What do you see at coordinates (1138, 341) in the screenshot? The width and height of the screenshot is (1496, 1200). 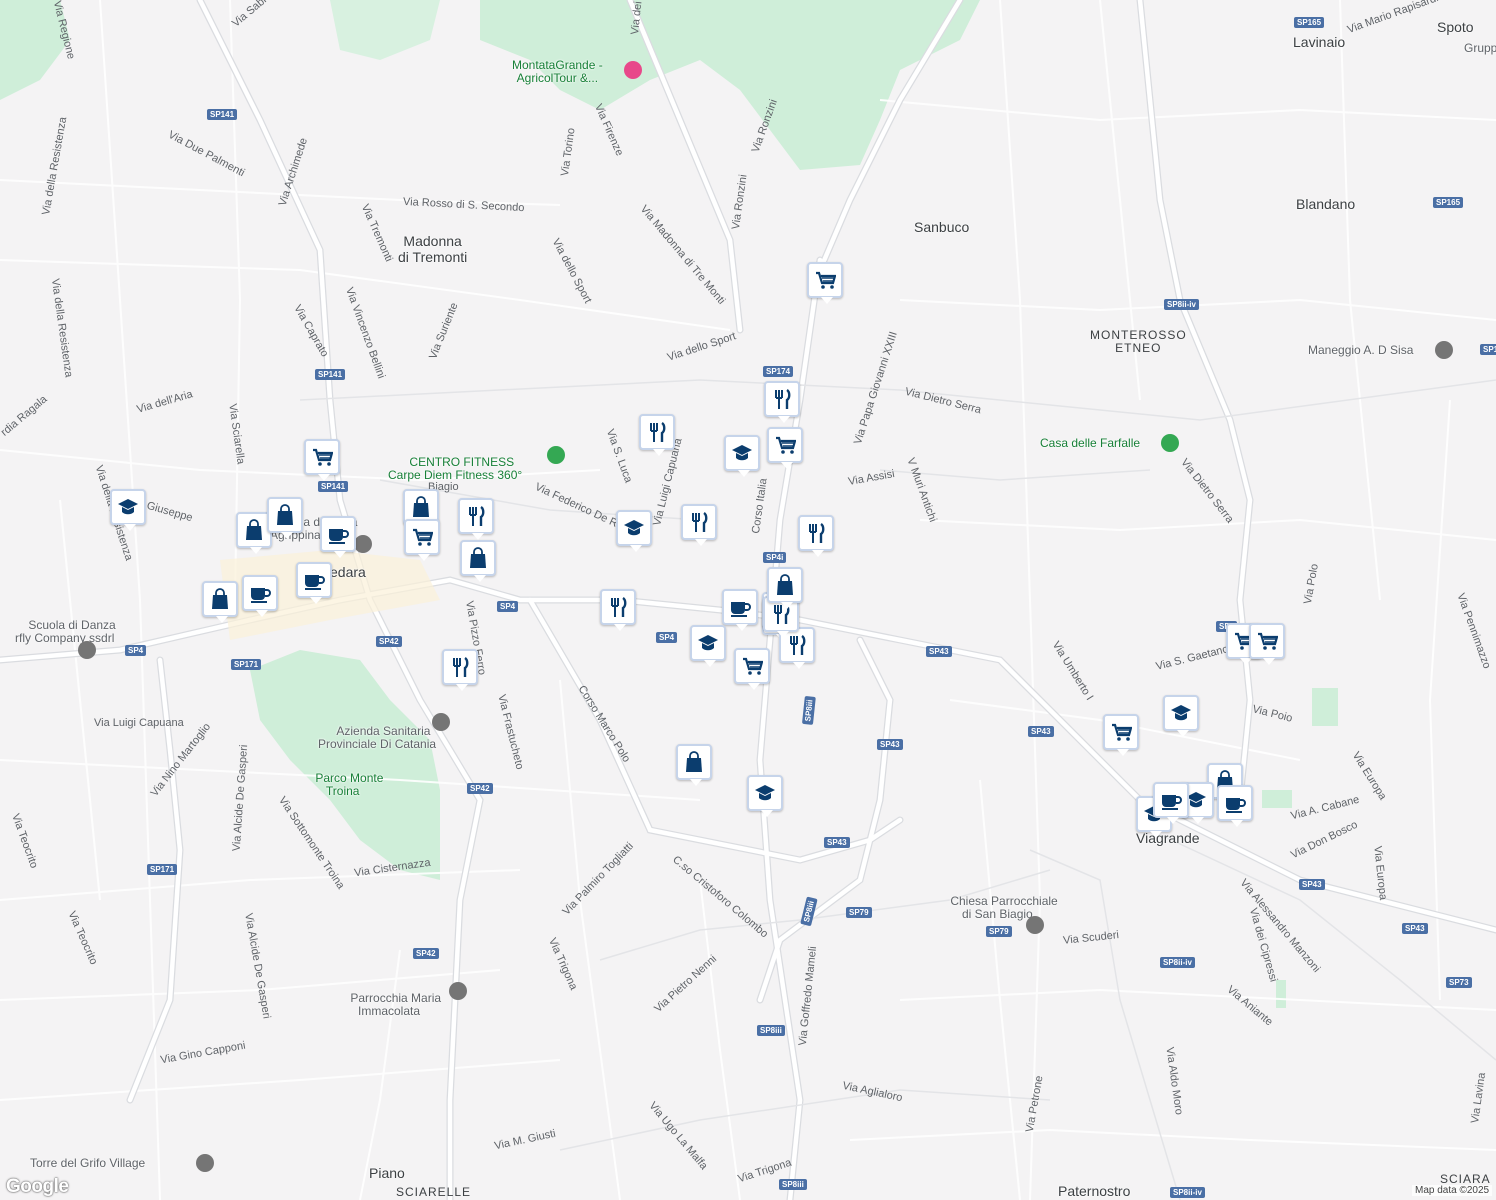 I see `area-label-monterosso-etneo: MONTEROSSO ETNEO` at bounding box center [1138, 341].